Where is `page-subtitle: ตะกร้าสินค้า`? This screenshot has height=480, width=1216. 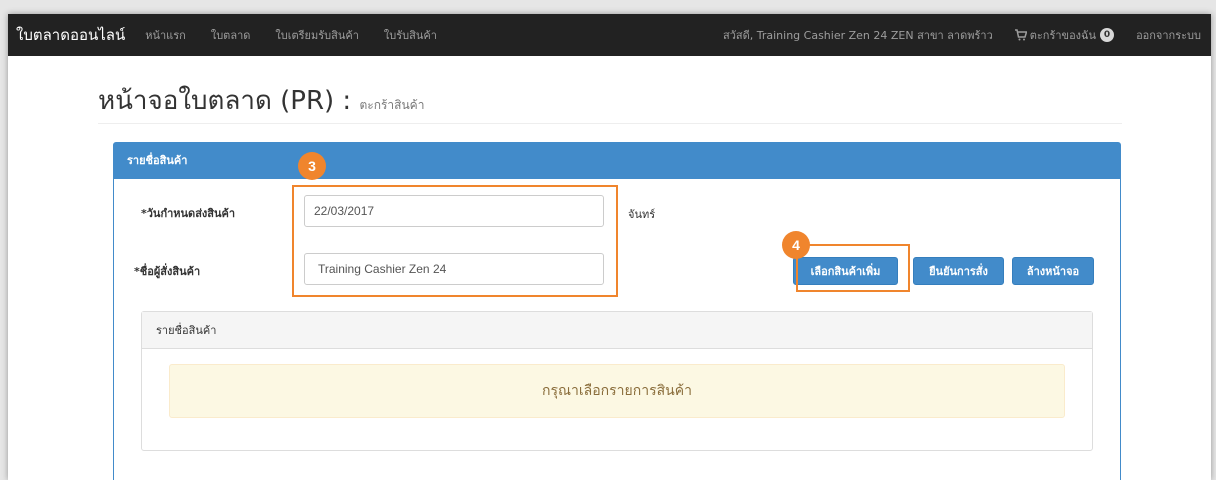
page-subtitle: ตะกร้าสินค้า is located at coordinates (392, 105).